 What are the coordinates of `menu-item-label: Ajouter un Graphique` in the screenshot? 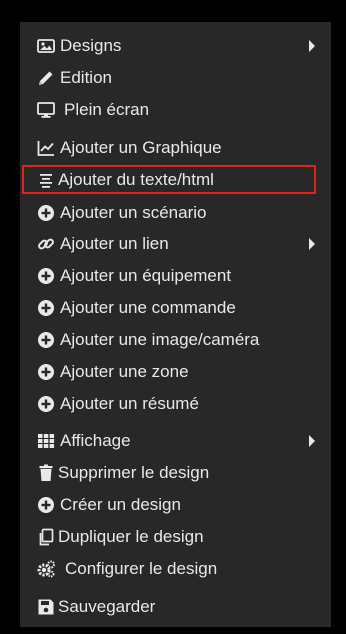 It's located at (141, 147).